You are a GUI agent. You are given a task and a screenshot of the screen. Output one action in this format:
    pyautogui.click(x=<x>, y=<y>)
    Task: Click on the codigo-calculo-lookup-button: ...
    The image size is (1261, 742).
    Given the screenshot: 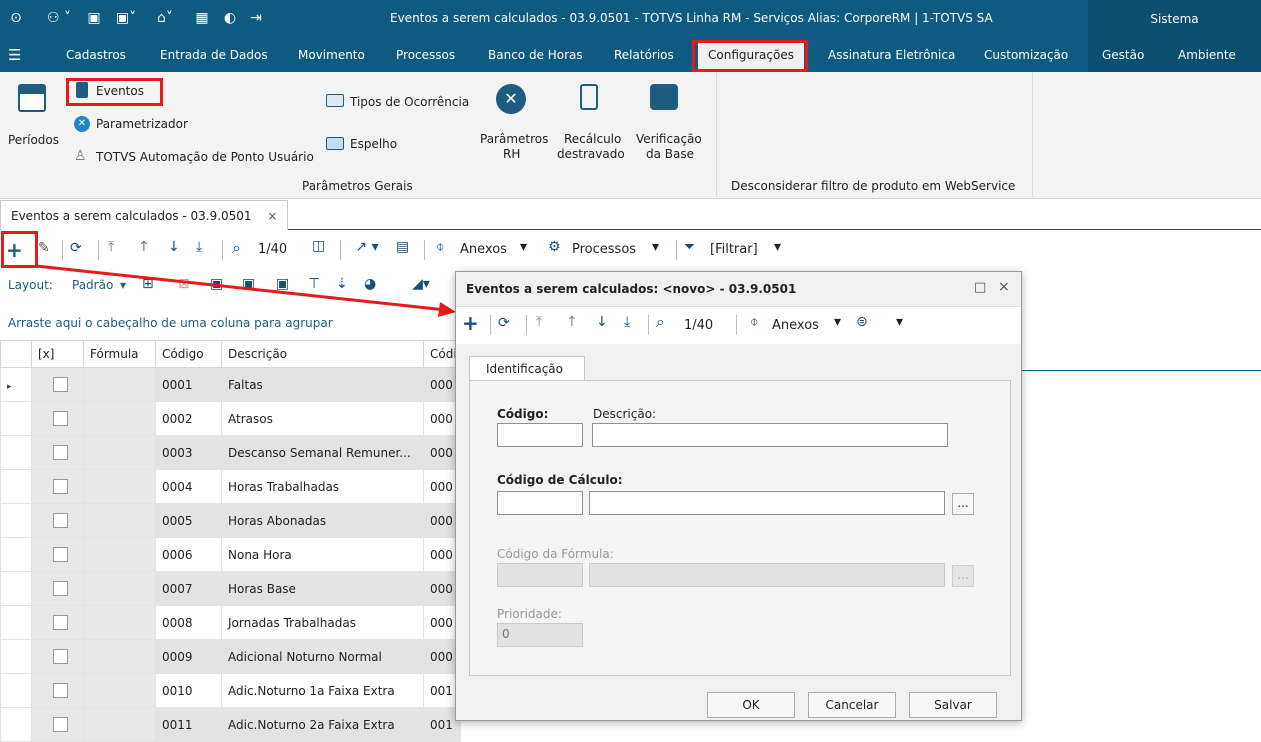 What is the action you would take?
    pyautogui.click(x=963, y=504)
    